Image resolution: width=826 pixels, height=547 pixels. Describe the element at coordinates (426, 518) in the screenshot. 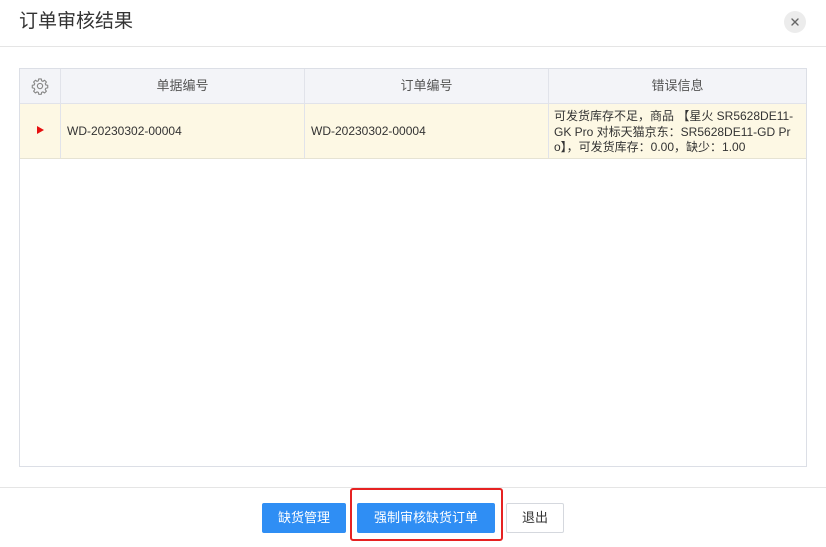

I see `force-review-shortage-orders-button: 强制审核缺货订单` at that location.